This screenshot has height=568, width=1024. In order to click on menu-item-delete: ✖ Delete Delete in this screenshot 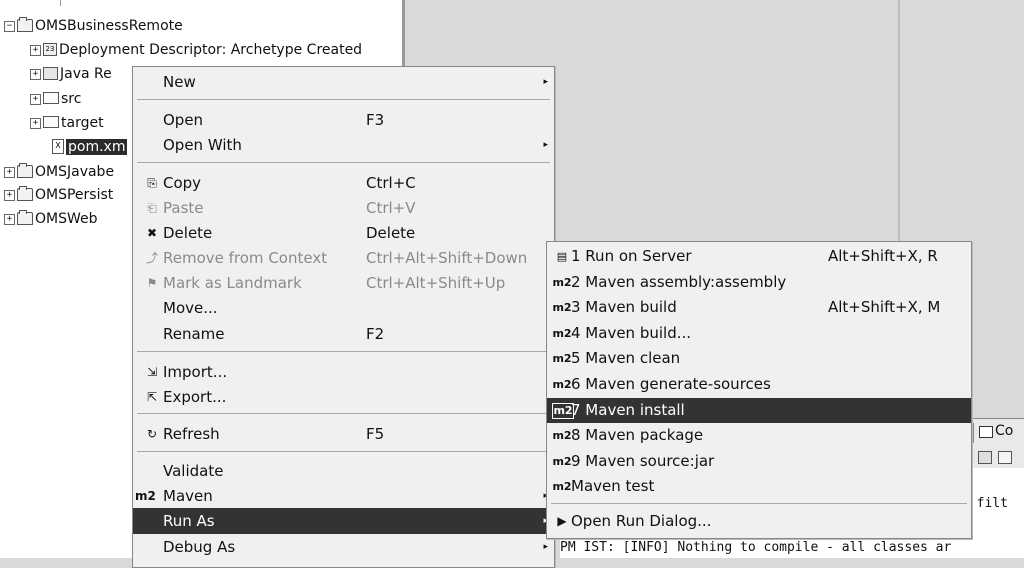, I will do `click(343, 233)`.